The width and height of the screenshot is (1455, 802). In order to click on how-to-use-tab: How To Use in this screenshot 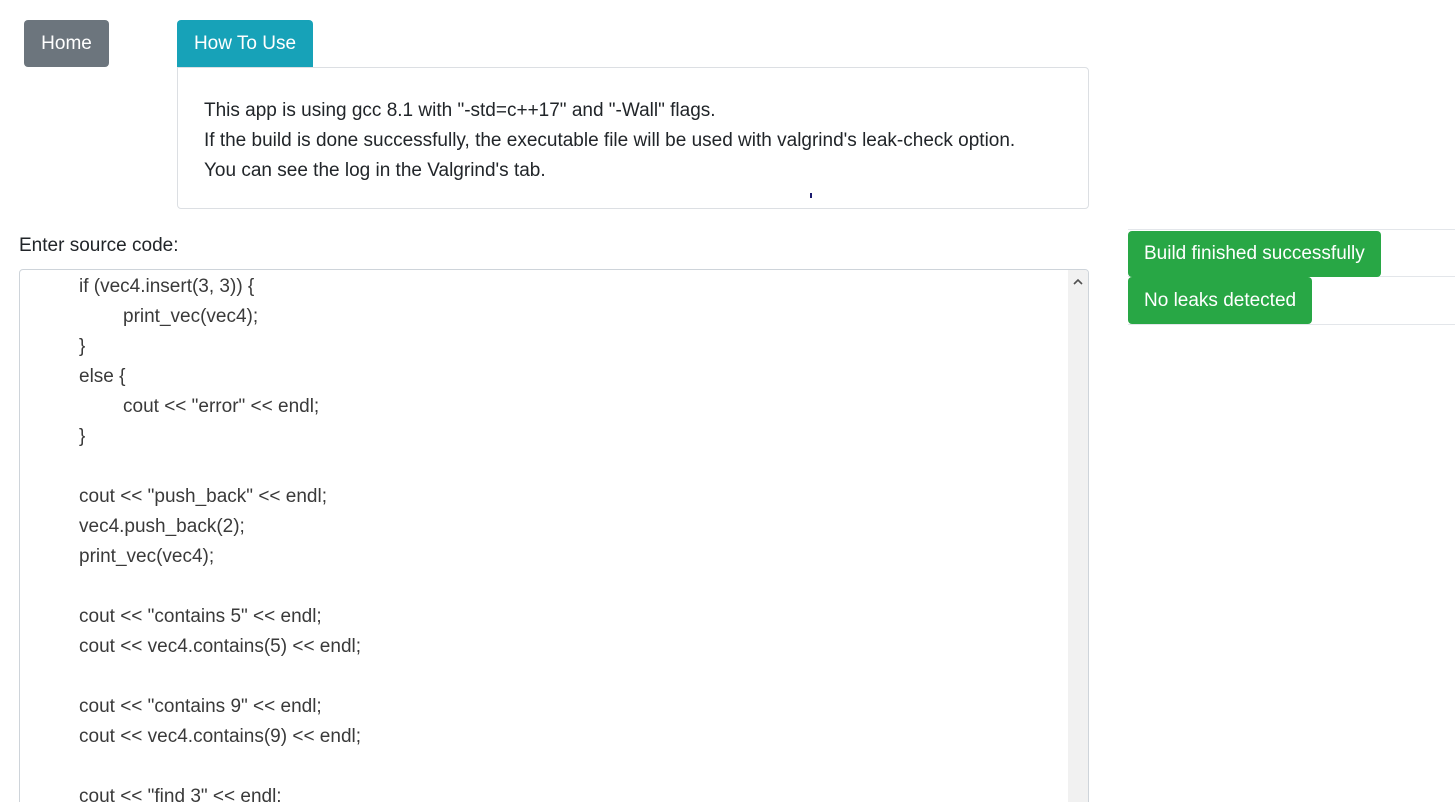, I will do `click(245, 43)`.